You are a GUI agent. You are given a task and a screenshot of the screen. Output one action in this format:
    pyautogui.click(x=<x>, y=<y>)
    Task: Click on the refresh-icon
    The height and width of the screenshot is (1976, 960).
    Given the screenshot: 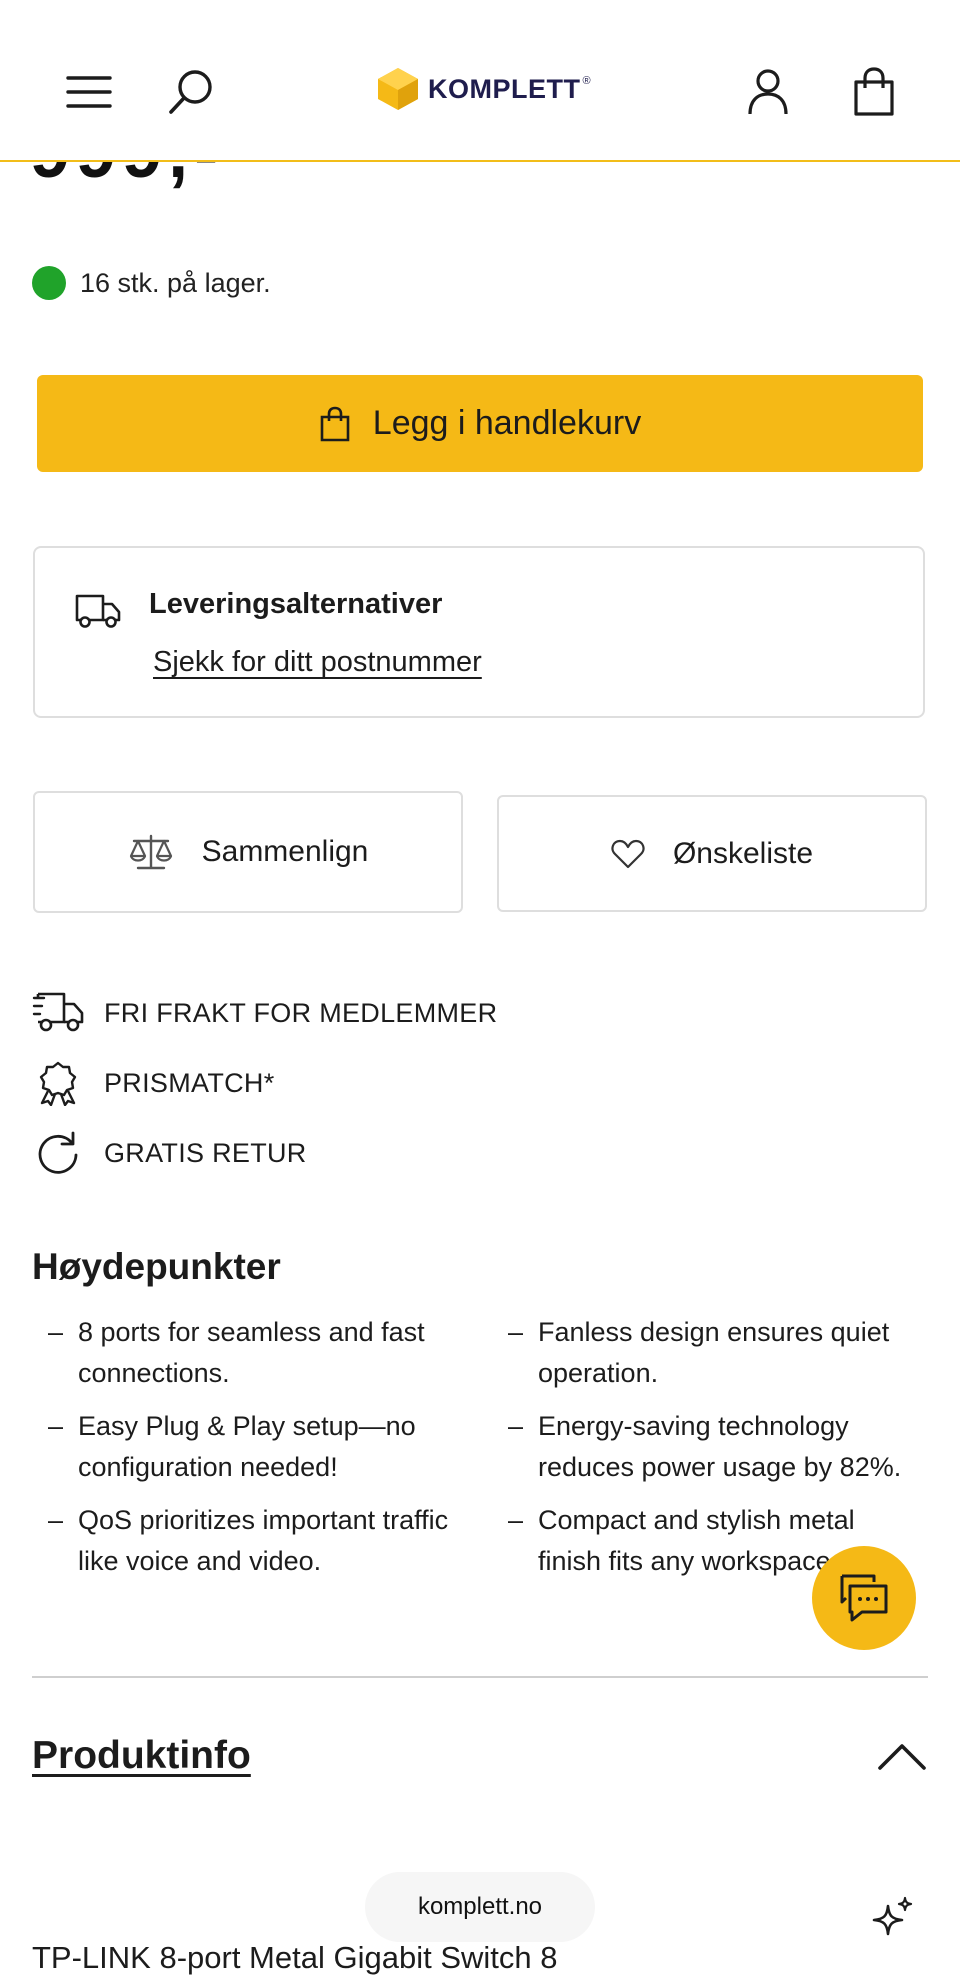 What is the action you would take?
    pyautogui.click(x=58, y=1152)
    